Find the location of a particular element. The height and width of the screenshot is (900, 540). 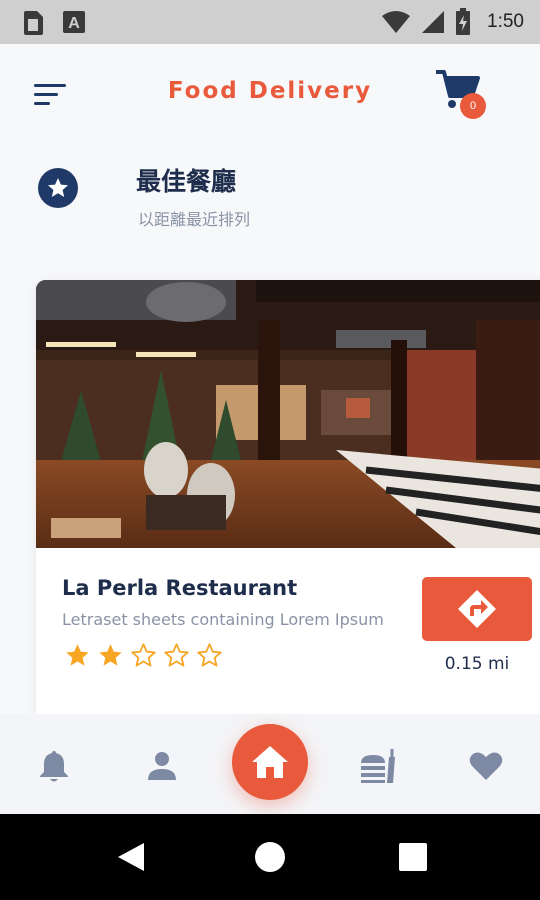

heart-icon is located at coordinates (486, 766).